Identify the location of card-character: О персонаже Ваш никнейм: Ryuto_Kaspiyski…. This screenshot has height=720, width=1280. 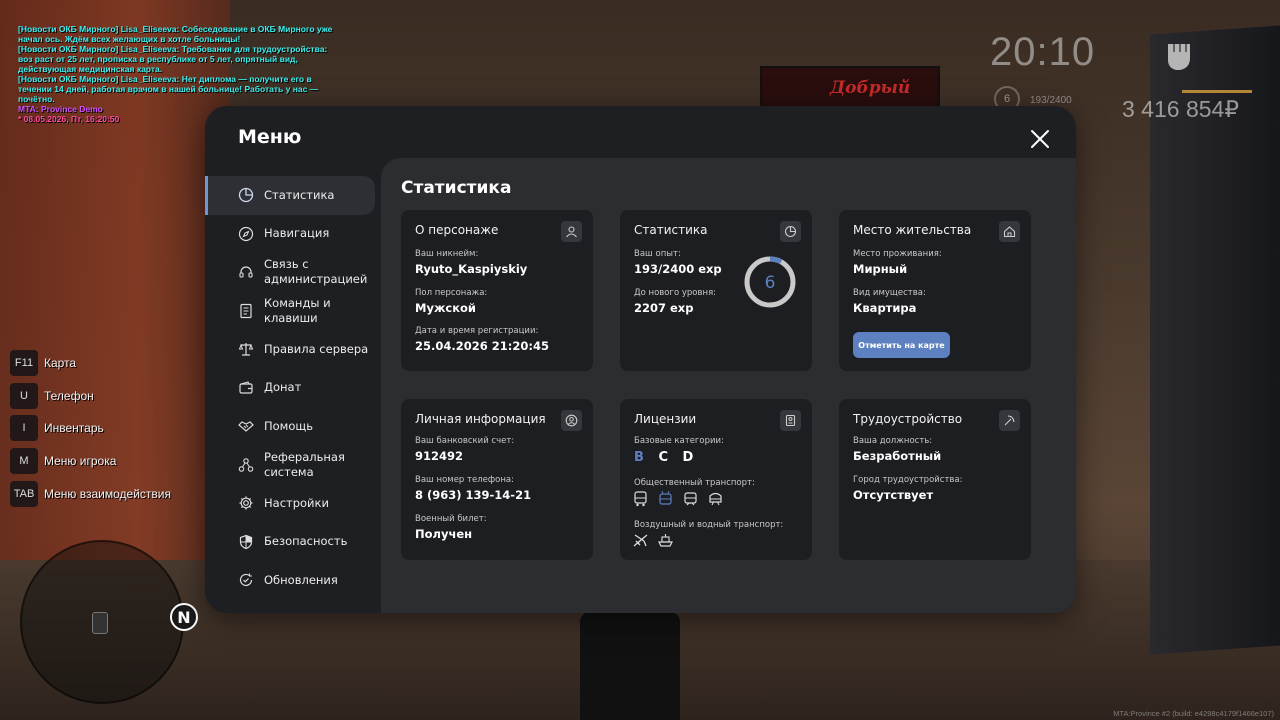
(497, 290).